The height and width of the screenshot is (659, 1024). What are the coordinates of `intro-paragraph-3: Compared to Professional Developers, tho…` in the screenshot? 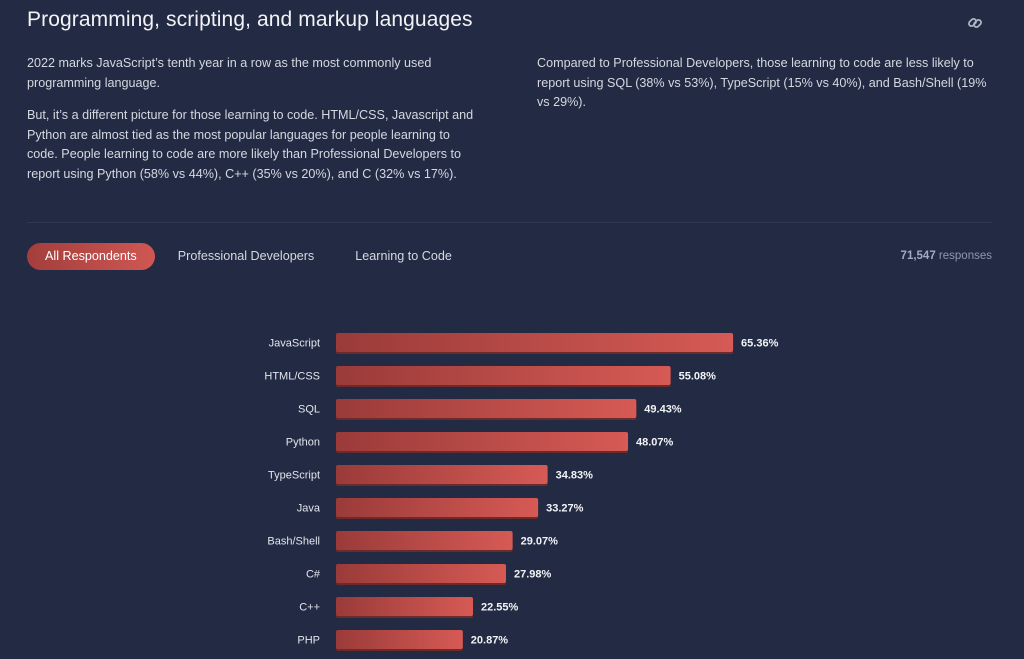 It's located at (762, 82).